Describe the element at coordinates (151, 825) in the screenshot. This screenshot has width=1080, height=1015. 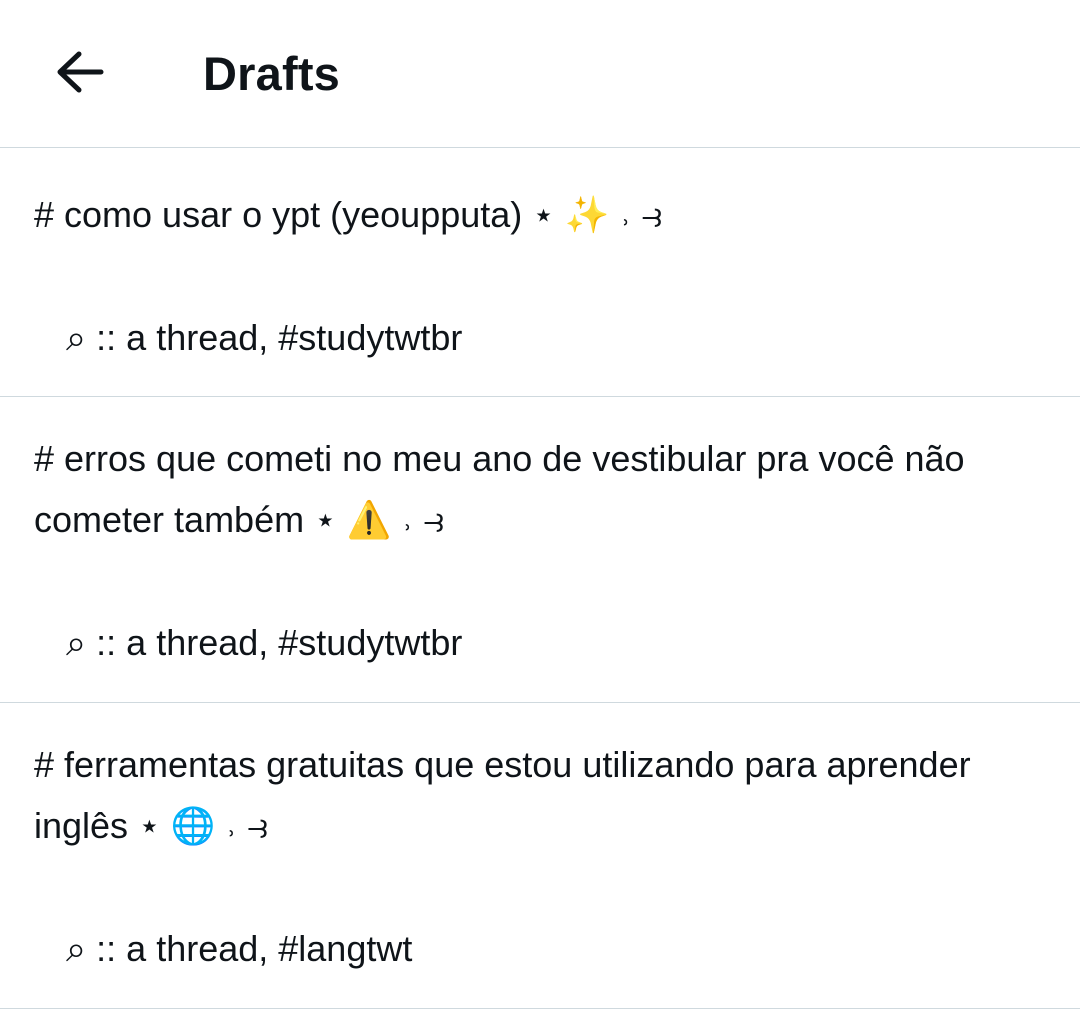
I see `draft-line: inglês ⋆ 🌐 ˒ ⥽` at that location.